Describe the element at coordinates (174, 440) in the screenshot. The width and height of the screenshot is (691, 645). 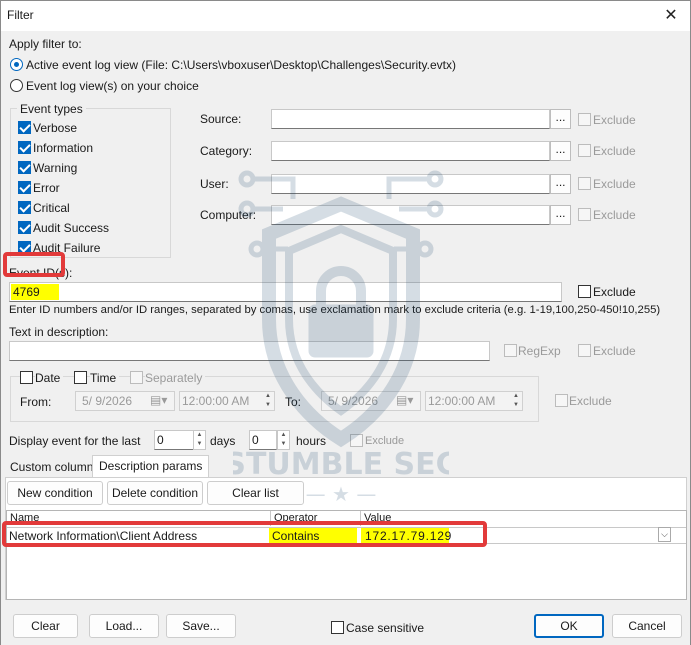
I see `days-input: 0` at that location.